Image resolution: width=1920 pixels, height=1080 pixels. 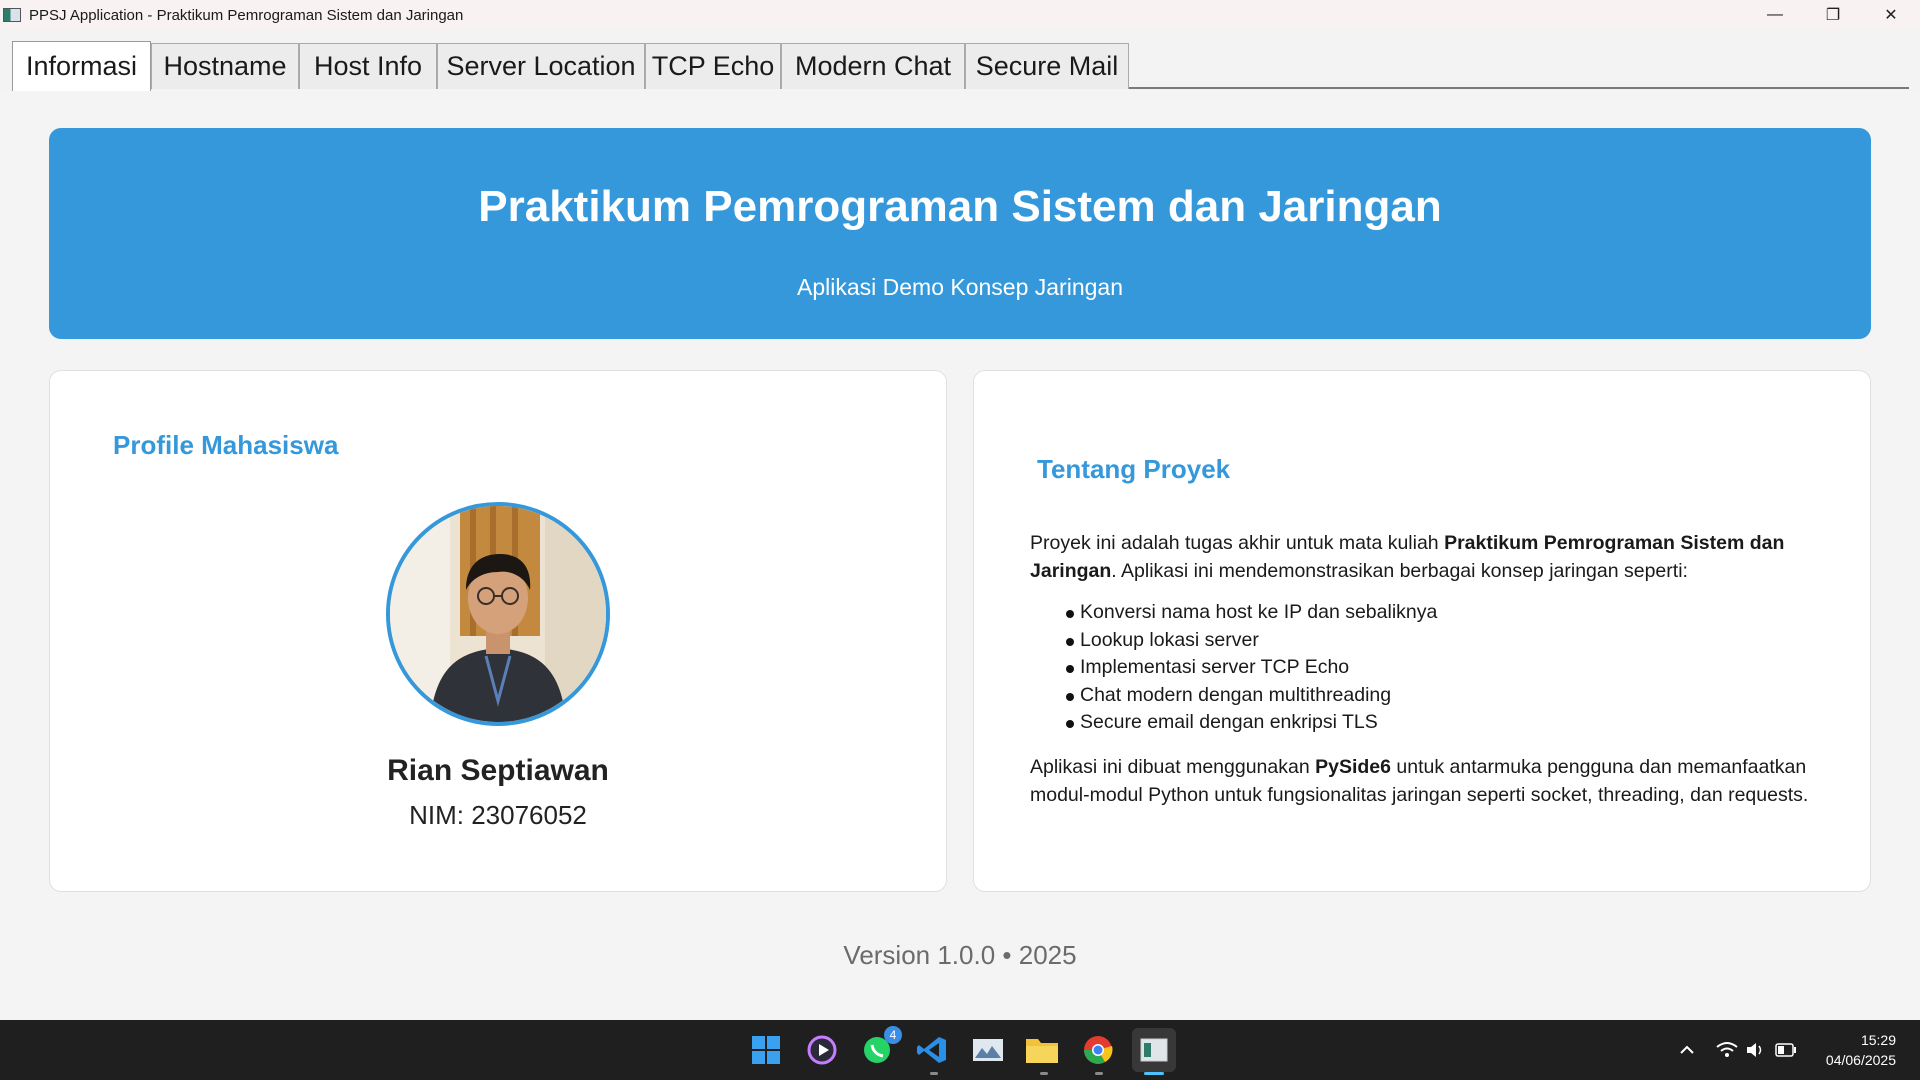 What do you see at coordinates (713, 66) in the screenshot?
I see `tab-tcp-echo: TCP Echo` at bounding box center [713, 66].